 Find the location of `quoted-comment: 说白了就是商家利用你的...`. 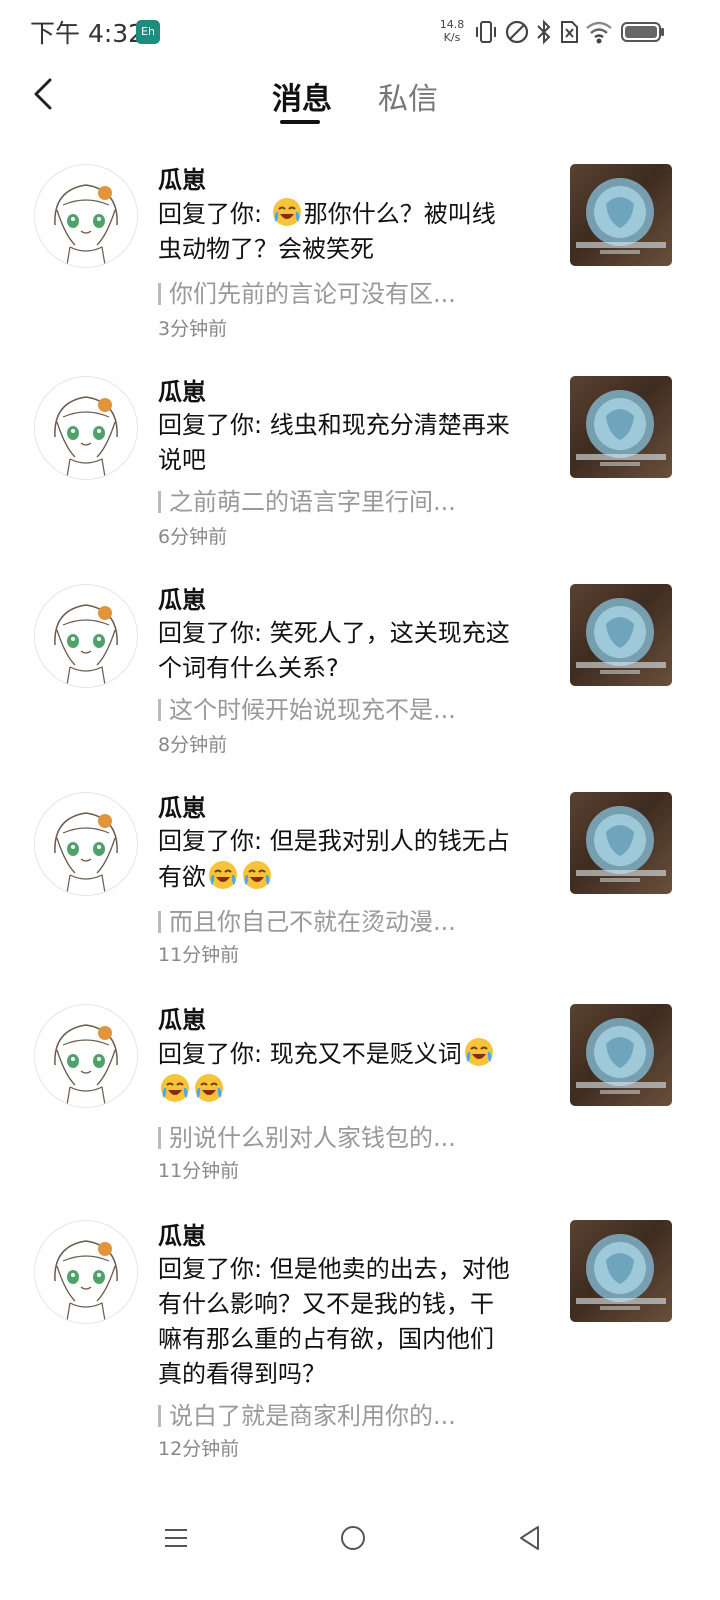

quoted-comment: 说白了就是商家利用你的... is located at coordinates (307, 1413).